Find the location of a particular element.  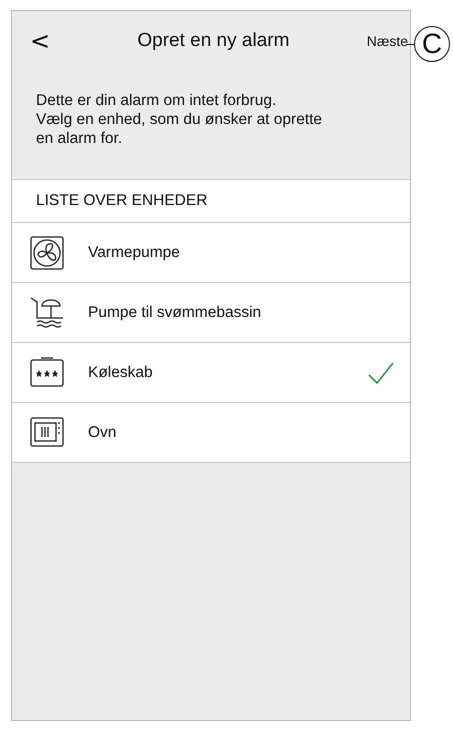

fridge-icon is located at coordinates (47, 373).